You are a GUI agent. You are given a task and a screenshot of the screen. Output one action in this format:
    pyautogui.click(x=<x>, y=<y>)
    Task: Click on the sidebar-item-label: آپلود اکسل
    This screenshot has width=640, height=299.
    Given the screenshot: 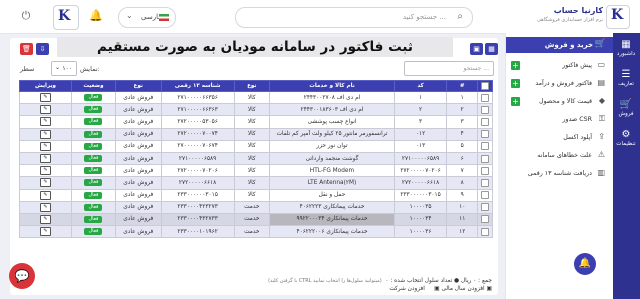 What is the action you would take?
    pyautogui.click(x=577, y=137)
    